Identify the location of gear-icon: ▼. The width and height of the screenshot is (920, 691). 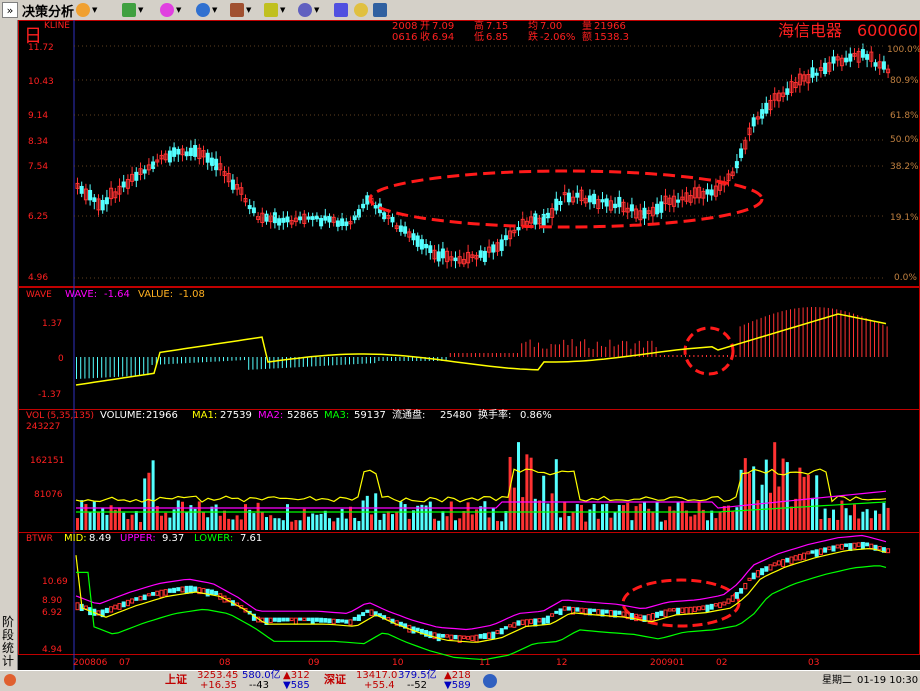
(308, 10).